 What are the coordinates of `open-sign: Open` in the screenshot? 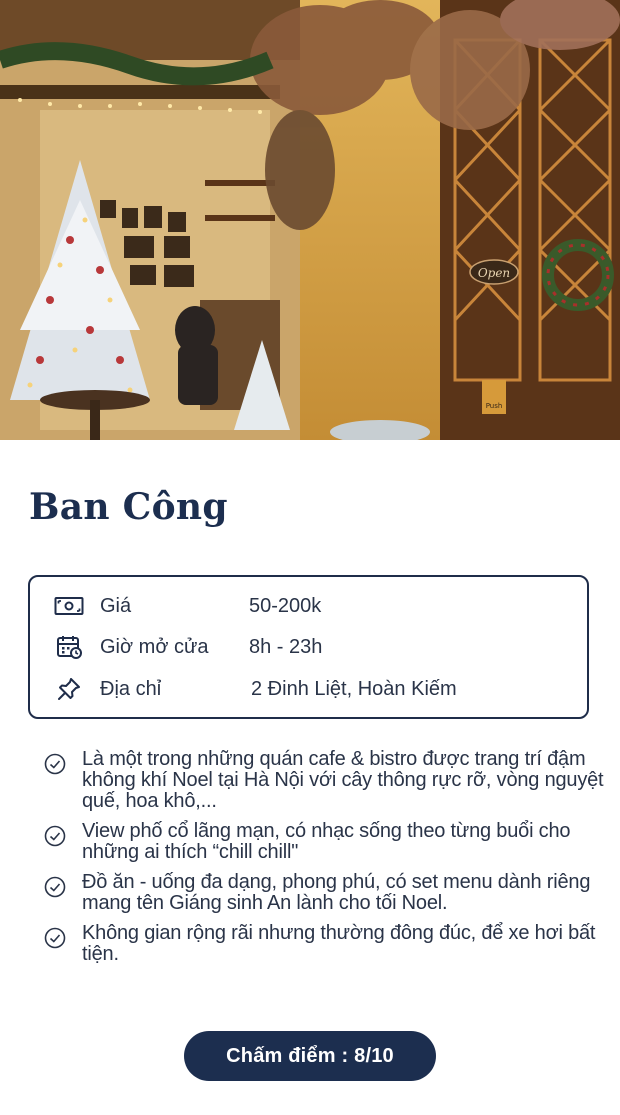 It's located at (494, 272).